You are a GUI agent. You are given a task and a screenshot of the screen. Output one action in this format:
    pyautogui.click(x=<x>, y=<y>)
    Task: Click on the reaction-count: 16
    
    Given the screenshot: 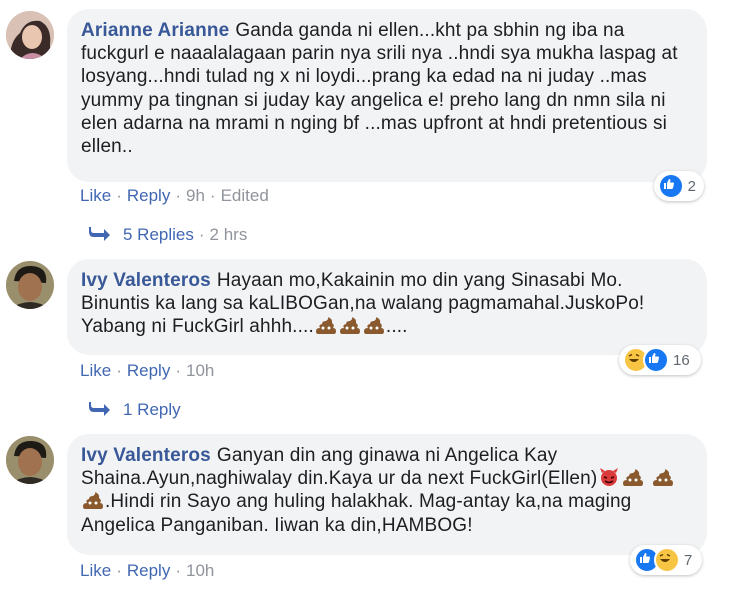 What is the action you would take?
    pyautogui.click(x=681, y=360)
    